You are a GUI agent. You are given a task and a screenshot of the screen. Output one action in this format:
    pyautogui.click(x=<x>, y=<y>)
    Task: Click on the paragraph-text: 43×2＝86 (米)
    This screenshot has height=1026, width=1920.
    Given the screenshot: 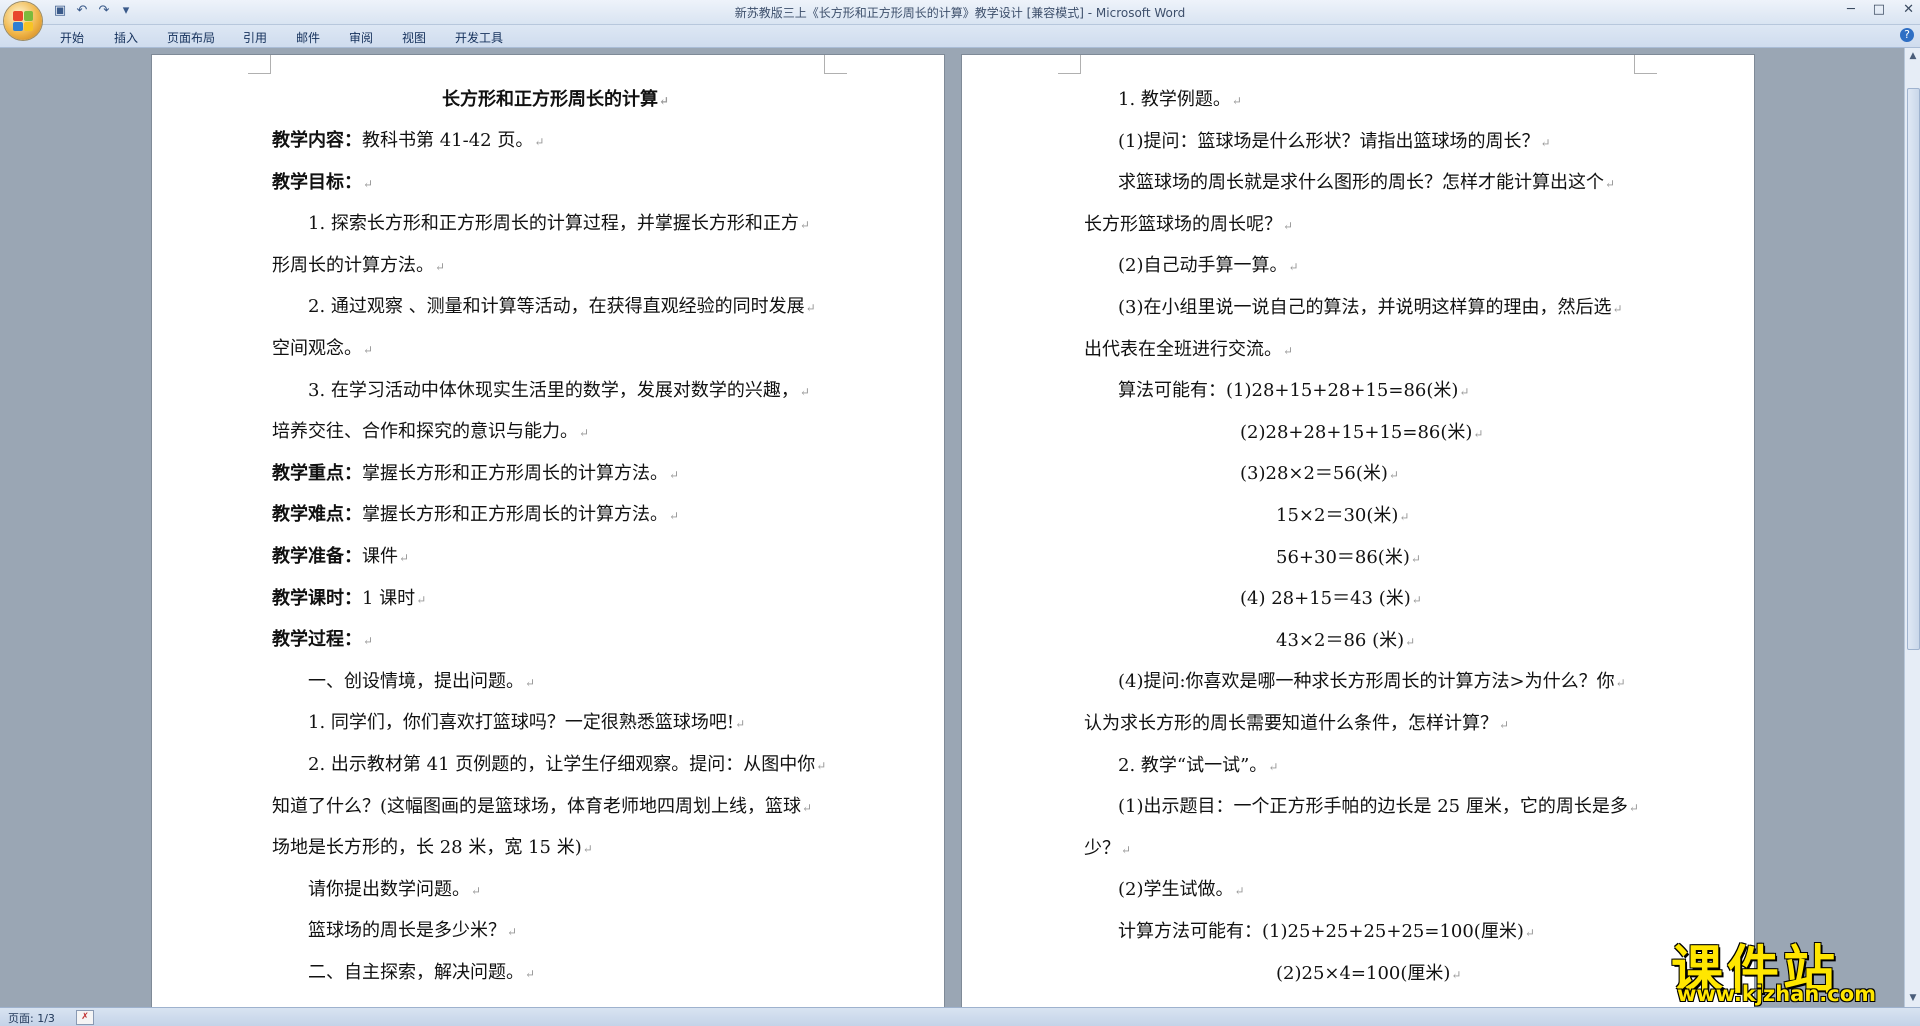 What is the action you would take?
    pyautogui.click(x=1340, y=640)
    